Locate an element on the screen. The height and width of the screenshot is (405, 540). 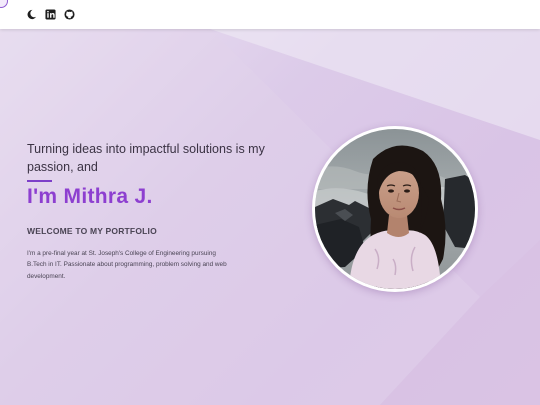
moon-icon is located at coordinates (31, 14).